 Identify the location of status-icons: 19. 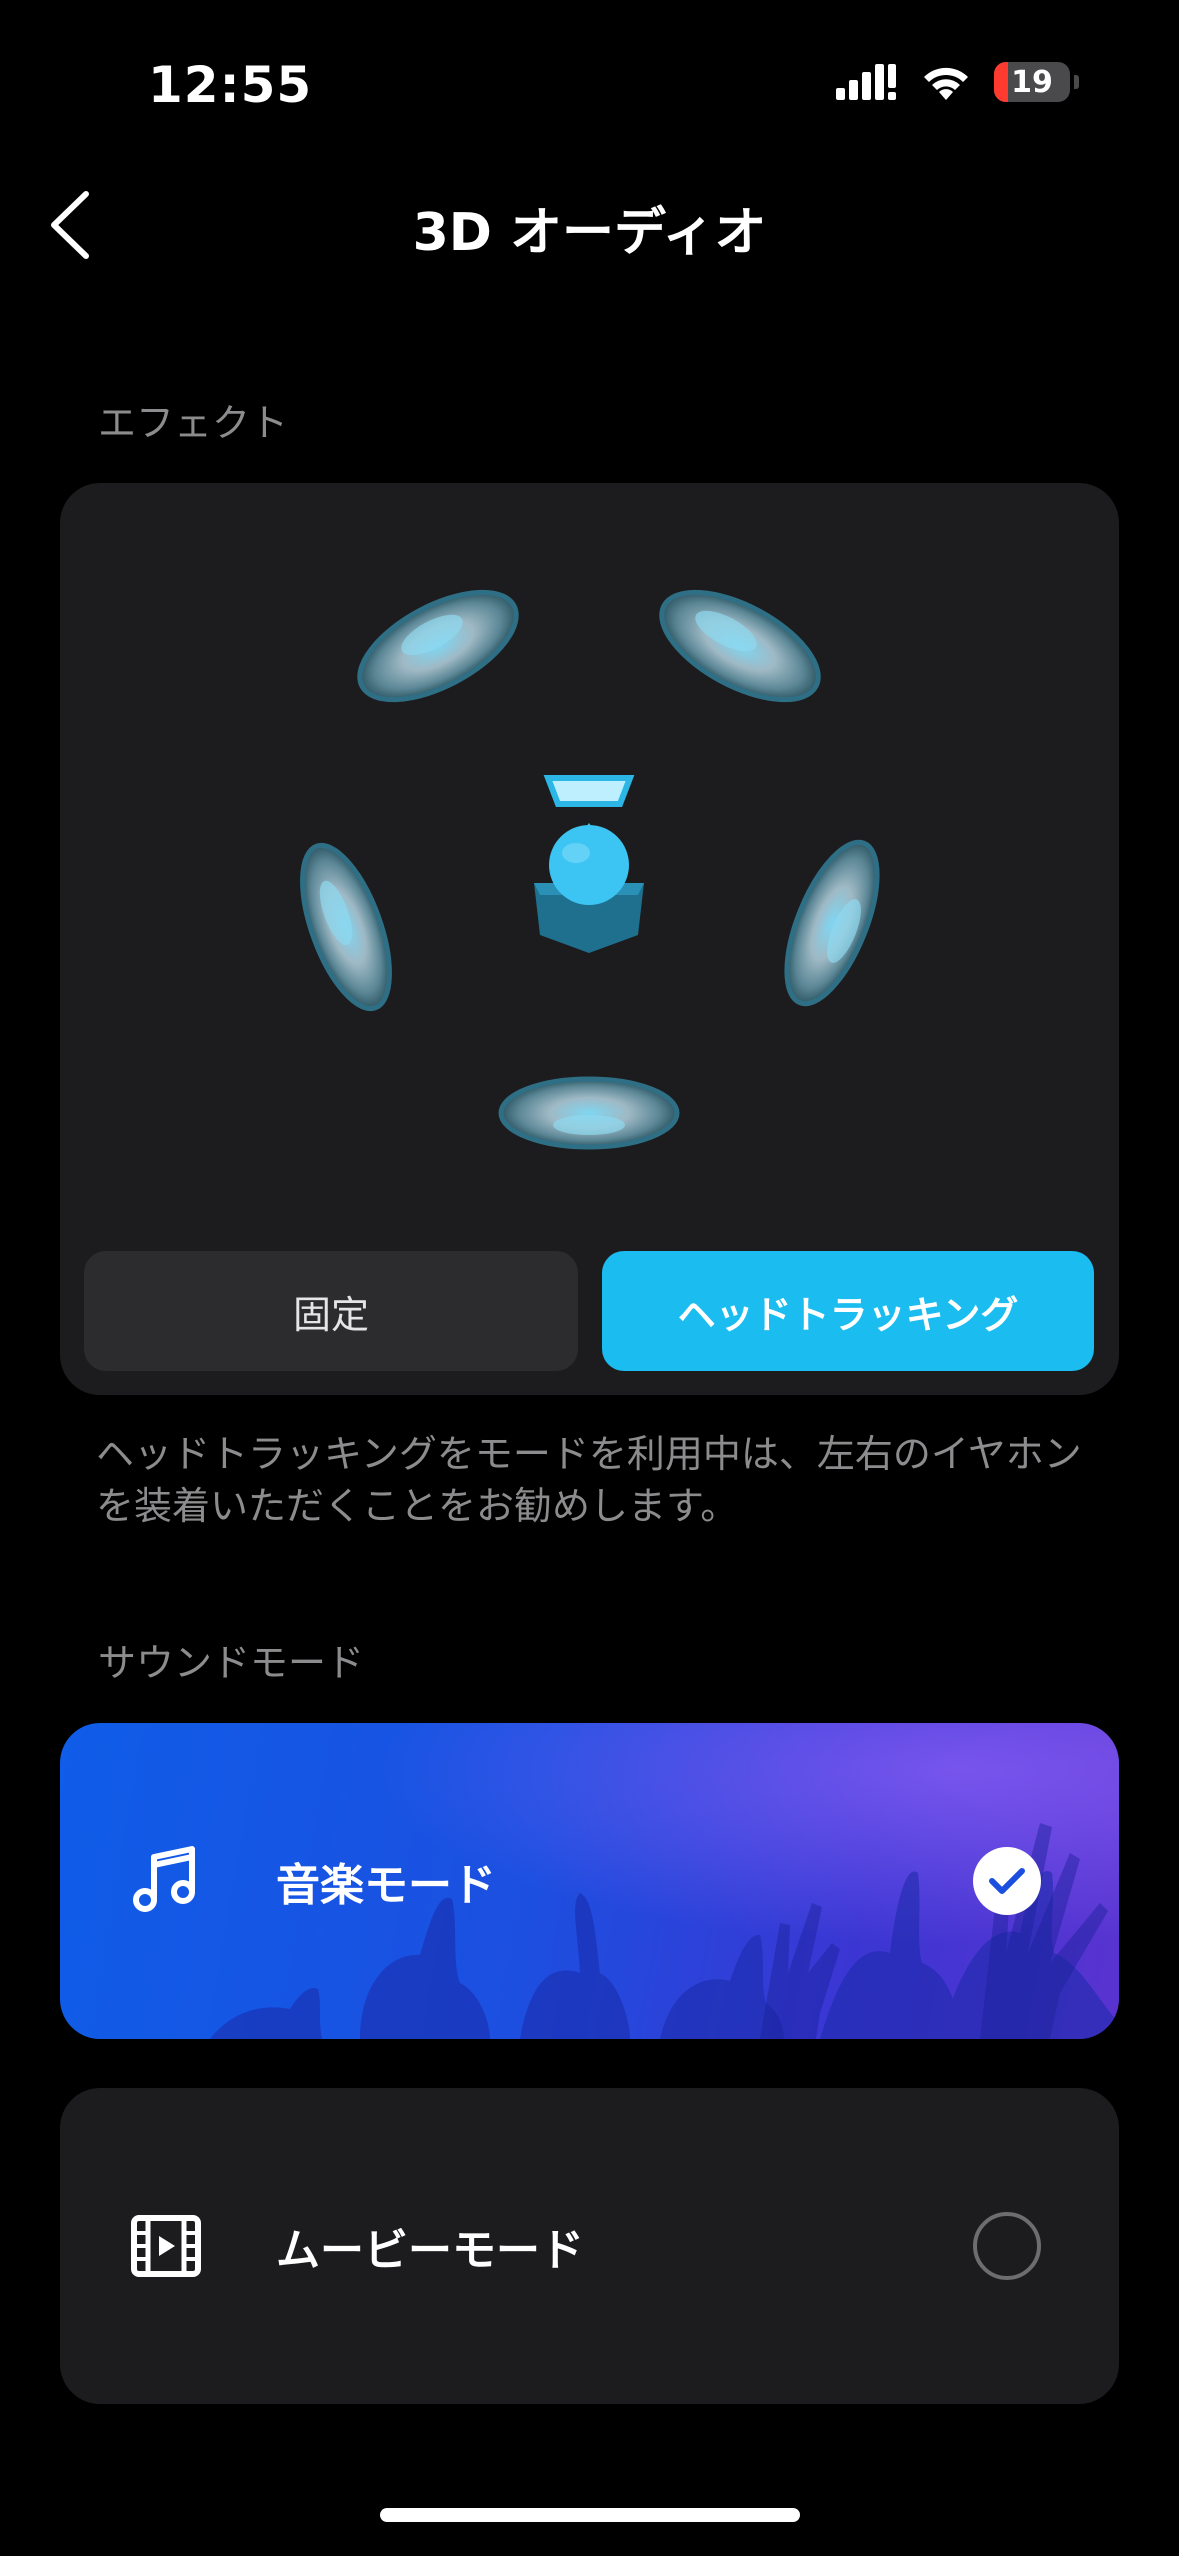
(957, 82).